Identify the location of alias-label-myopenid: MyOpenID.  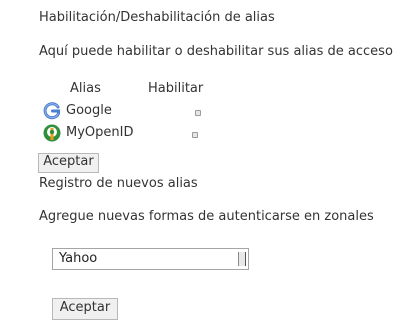
(100, 132).